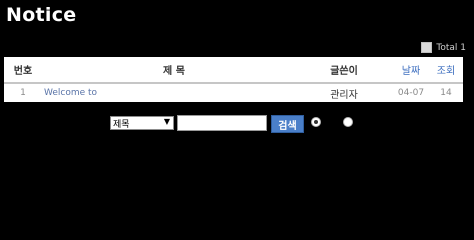 This screenshot has width=474, height=240. Describe the element at coordinates (142, 123) in the screenshot. I see `search-field-select: 제목 ▼` at that location.